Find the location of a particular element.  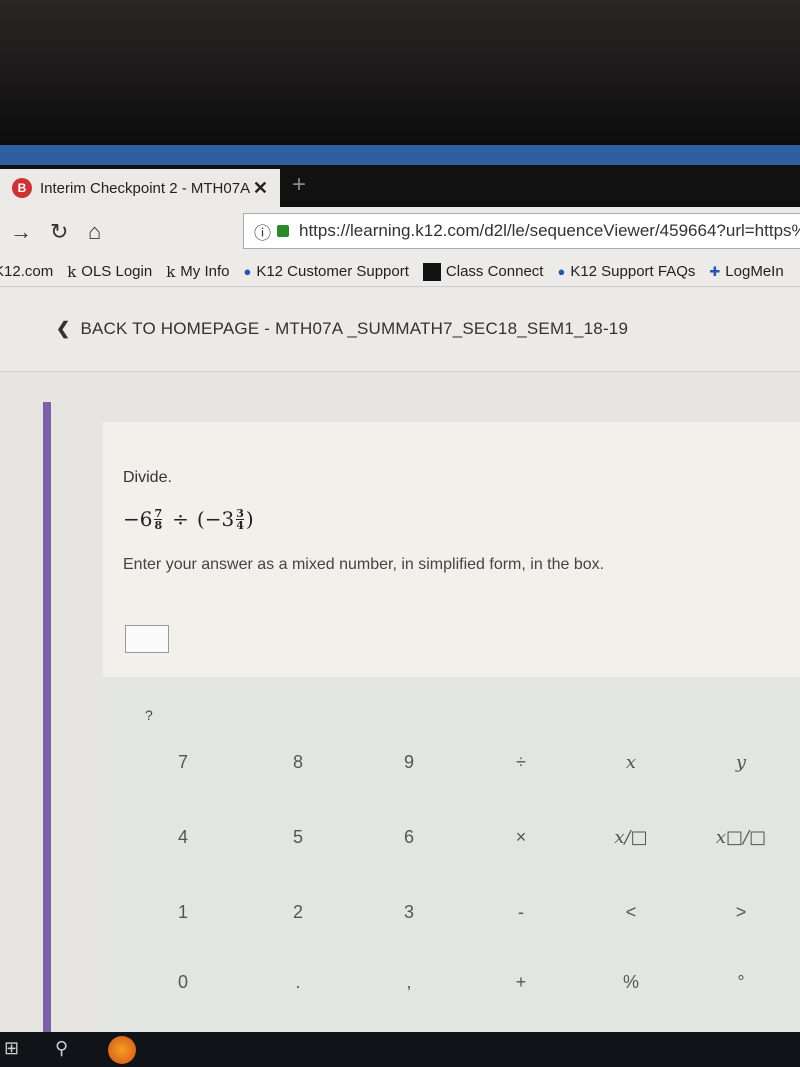

bookmark-k12: K12.com is located at coordinates (26, 271).